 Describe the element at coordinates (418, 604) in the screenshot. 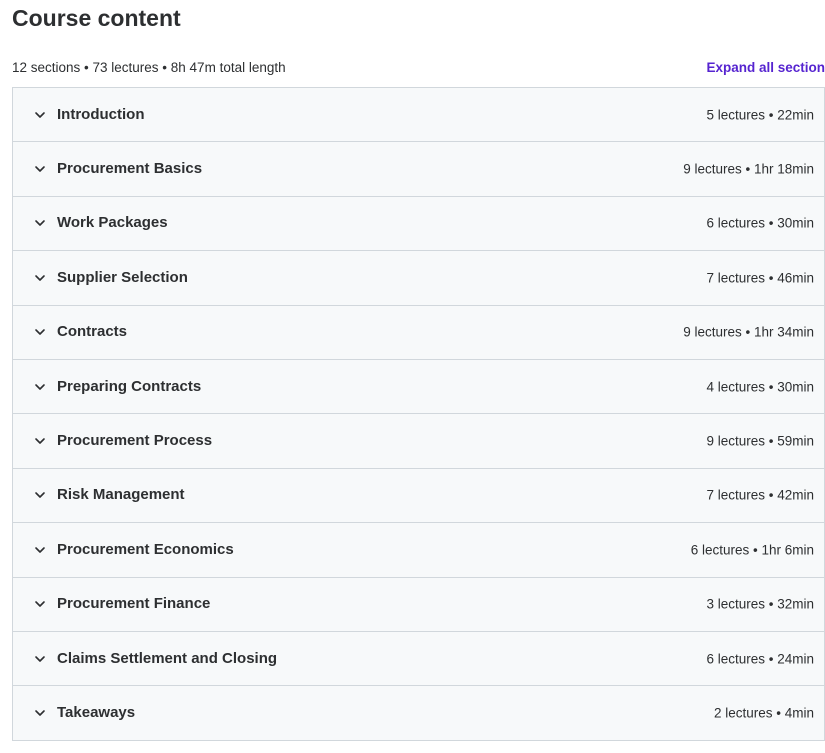

I see `section-header: Procurement Finance 3 lectures • 32min` at that location.